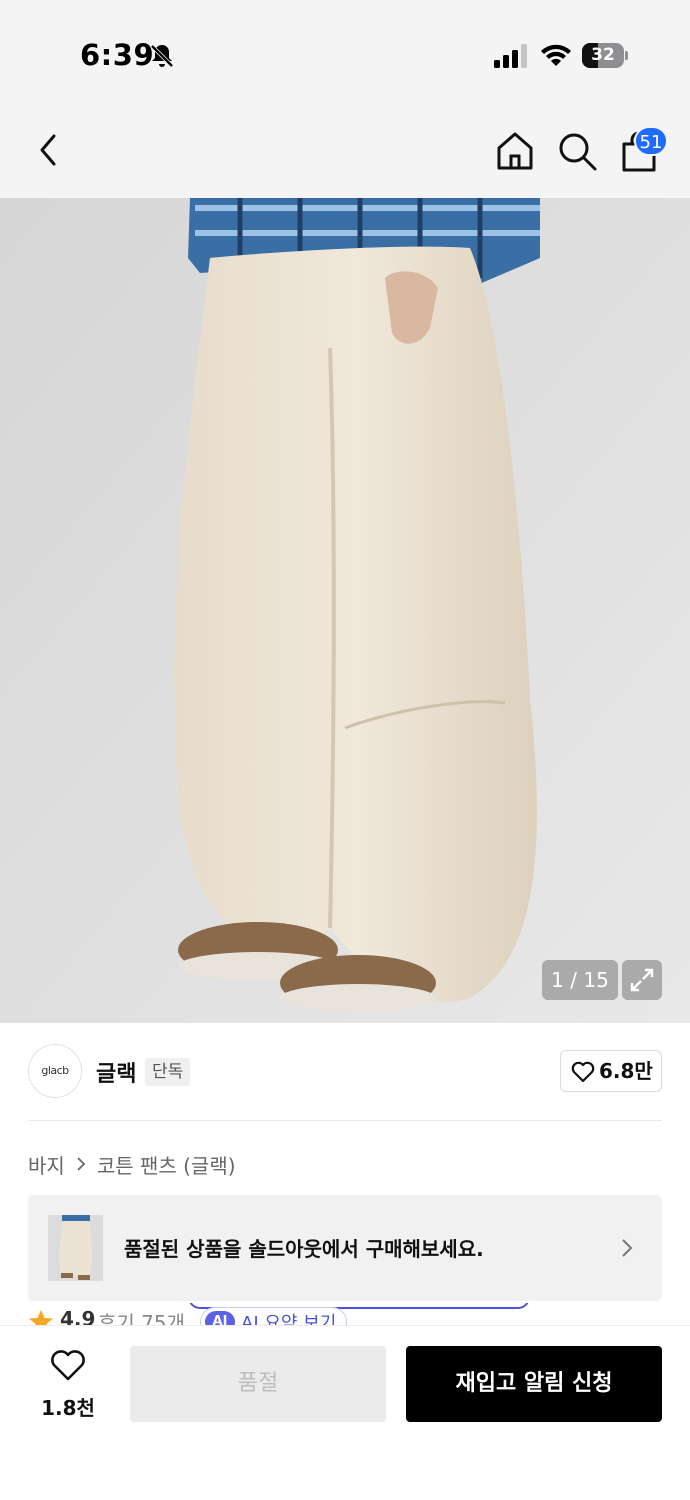  Describe the element at coordinates (75, 1248) in the screenshot. I see `soldout-thumbnail` at that location.